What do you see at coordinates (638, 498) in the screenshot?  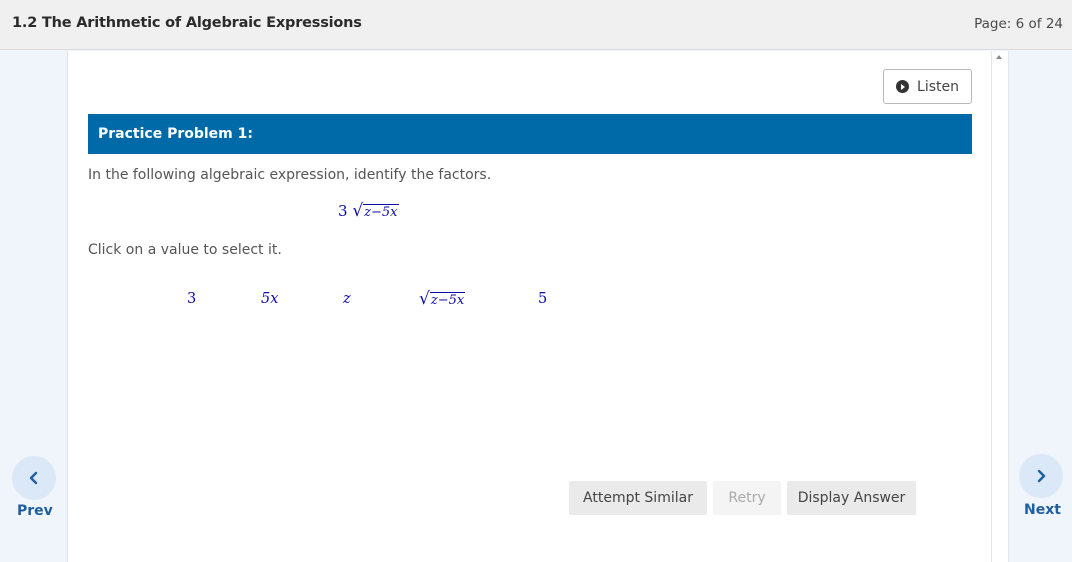 I see `attempt-similar-button: Attempt Similar` at bounding box center [638, 498].